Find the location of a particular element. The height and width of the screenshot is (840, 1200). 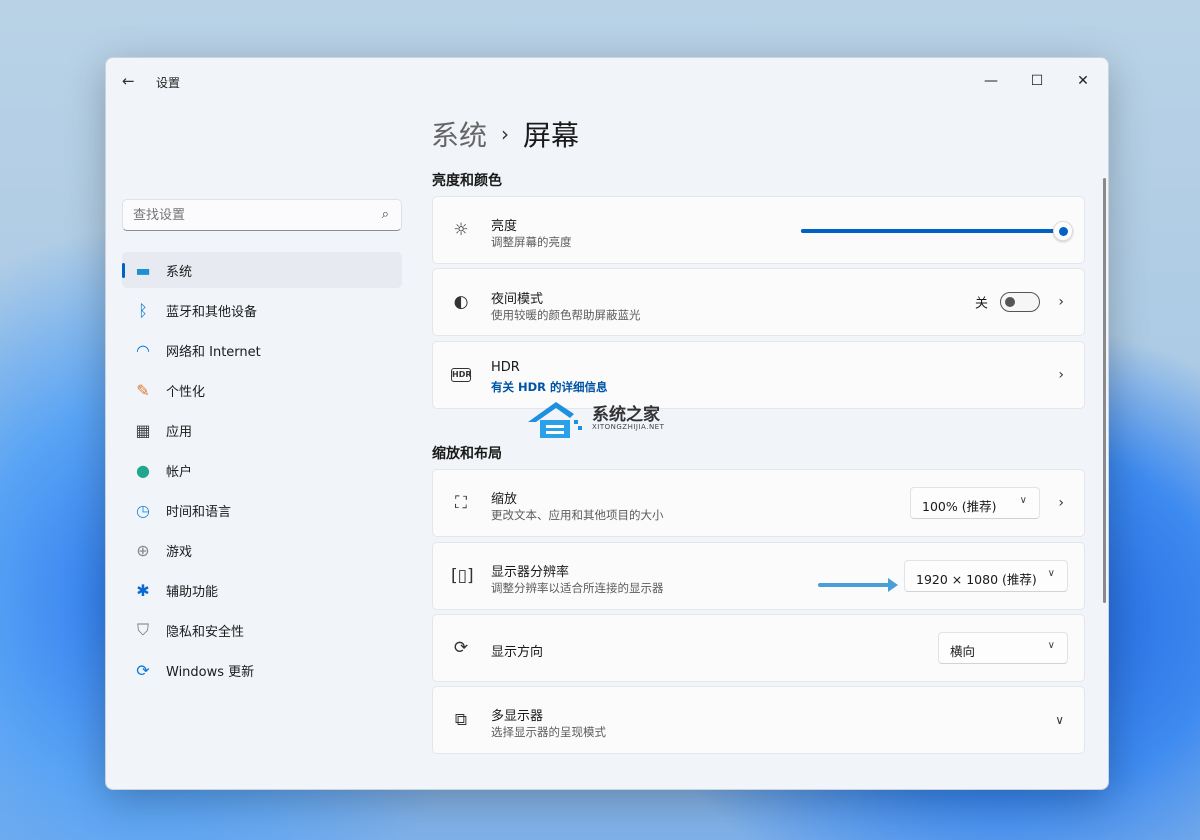

card-title: 亮度 is located at coordinates (504, 226).